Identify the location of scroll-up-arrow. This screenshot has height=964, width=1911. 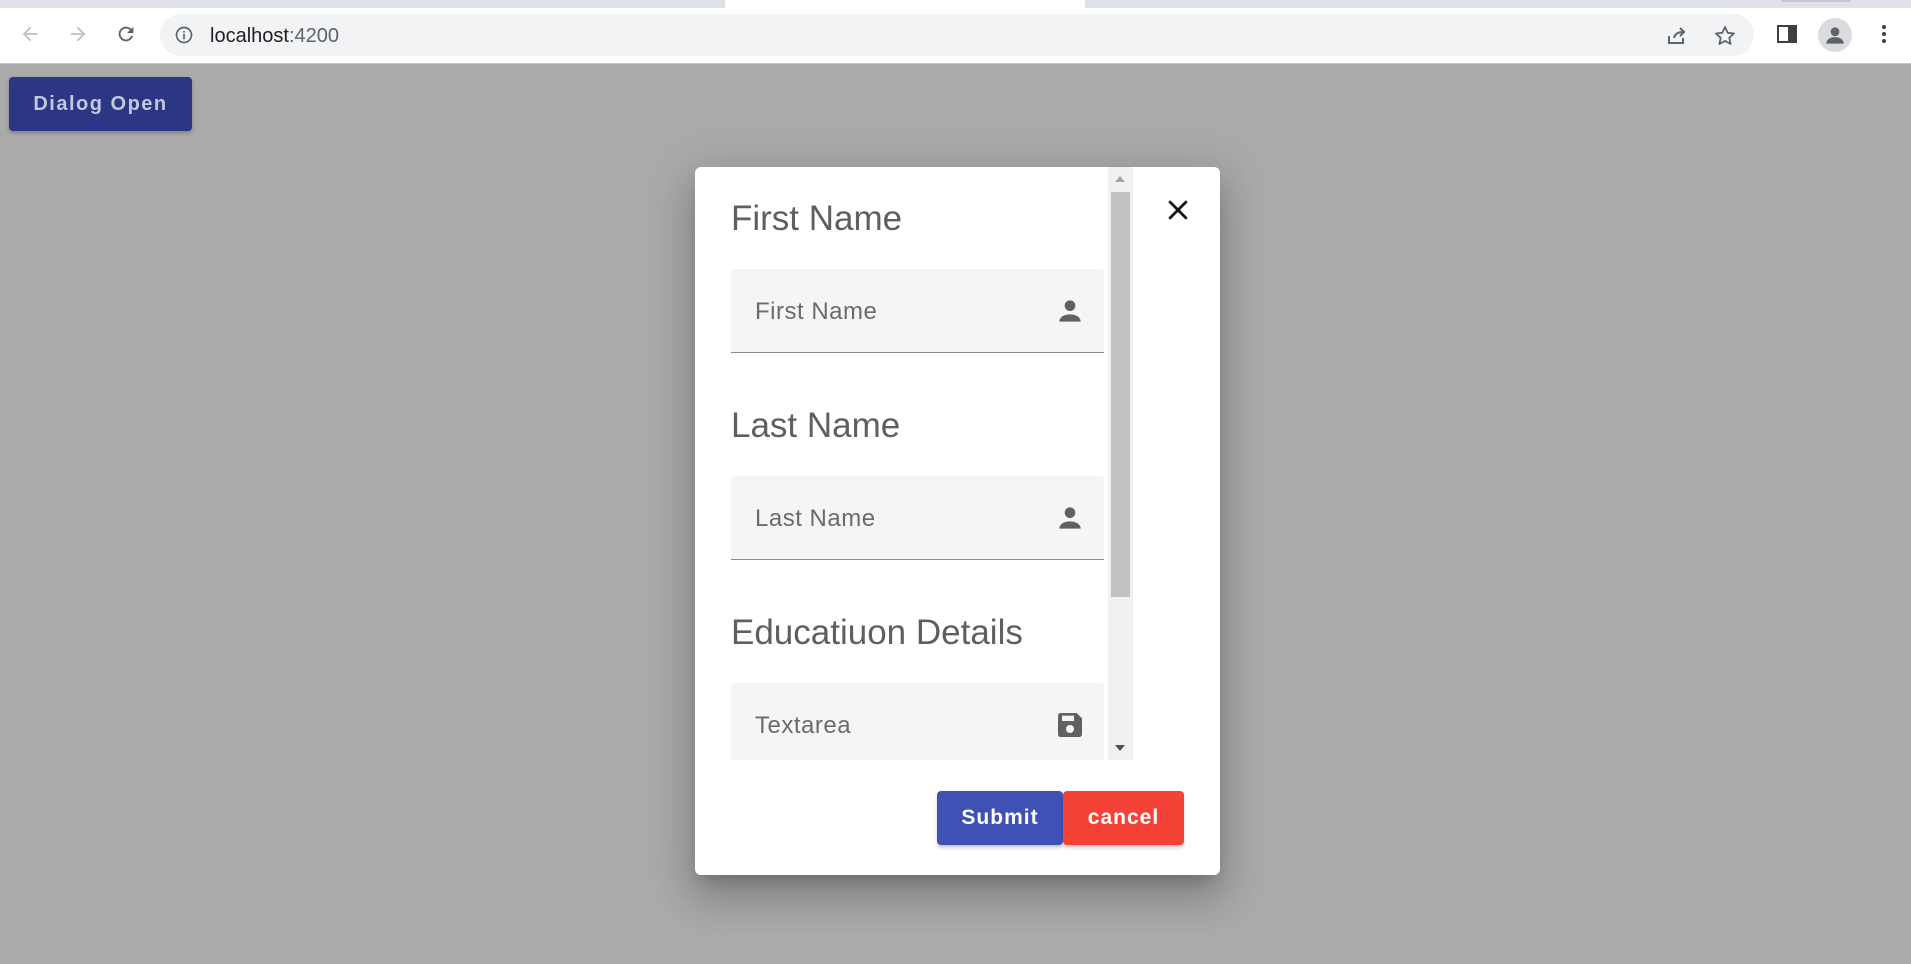
(1120, 179).